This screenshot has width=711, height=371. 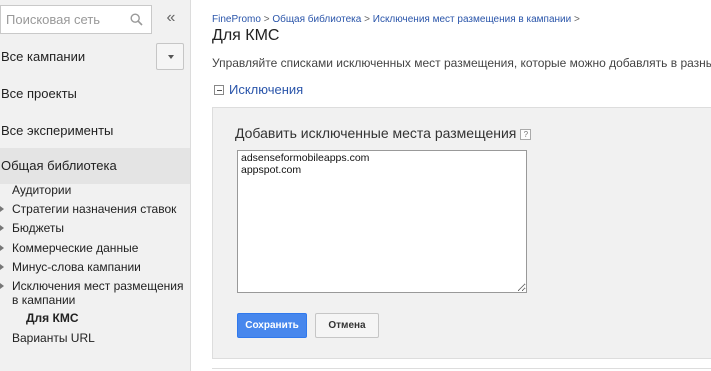 What do you see at coordinates (316, 19) in the screenshot?
I see `breadcrumb-link-shared-library: Общая библиотека` at bounding box center [316, 19].